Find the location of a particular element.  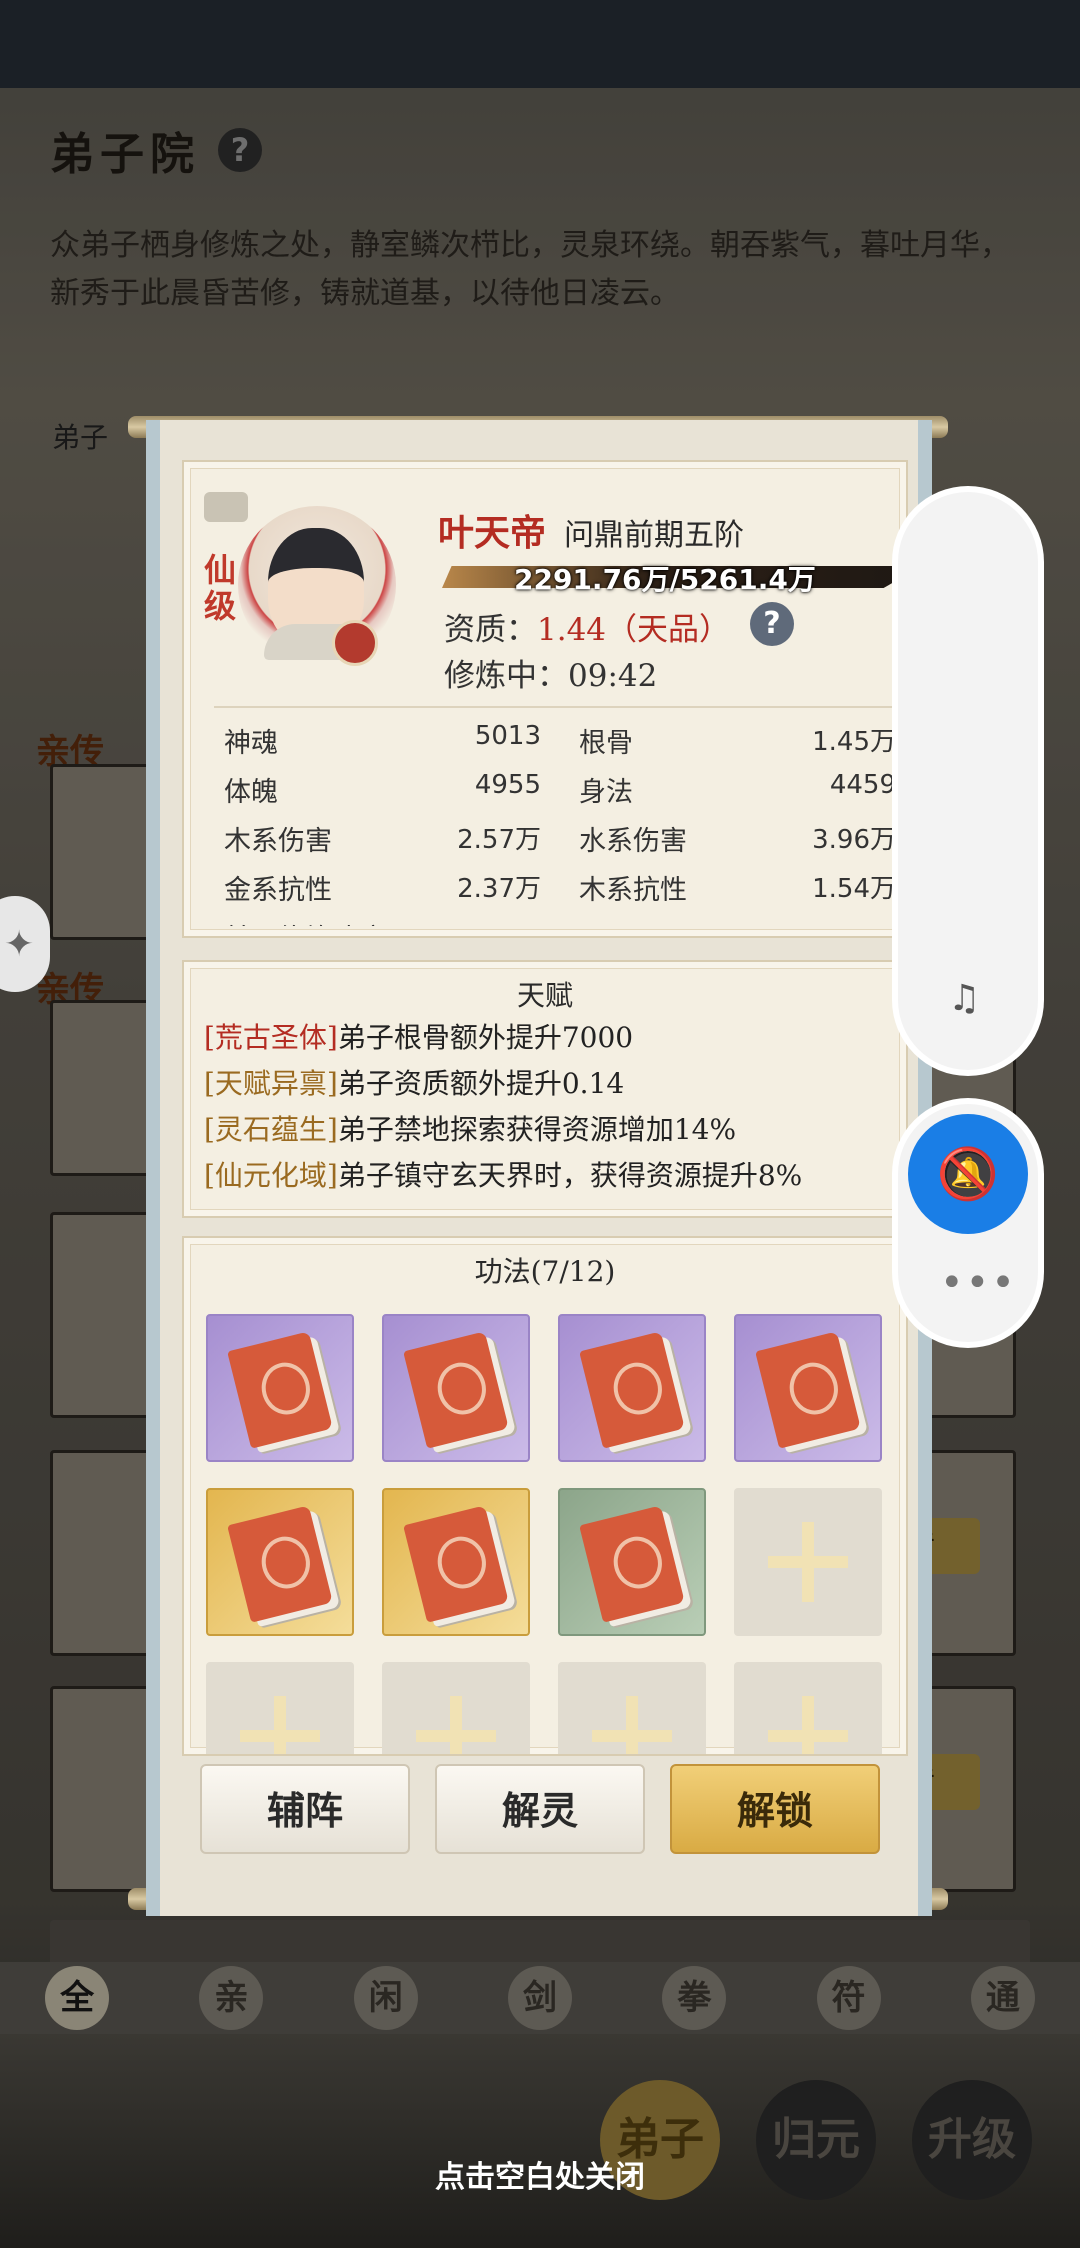

character-name: 叶天帝 is located at coordinates (492, 533).